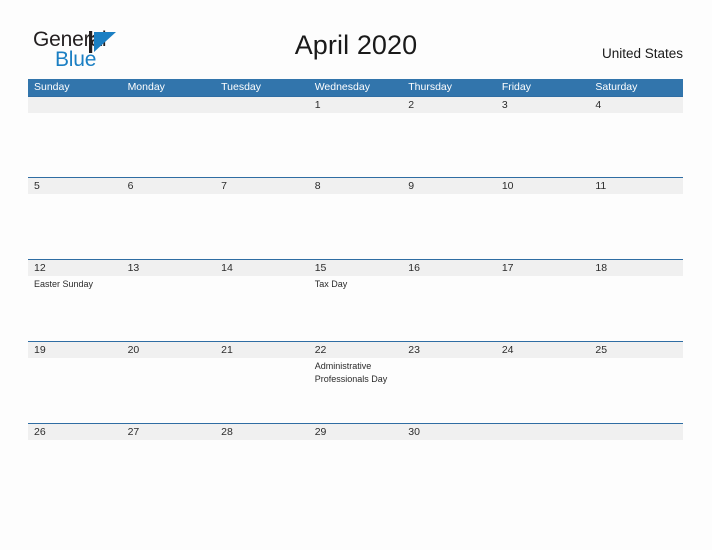 Image resolution: width=712 pixels, height=550 pixels. I want to click on day-number: 28, so click(262, 432).